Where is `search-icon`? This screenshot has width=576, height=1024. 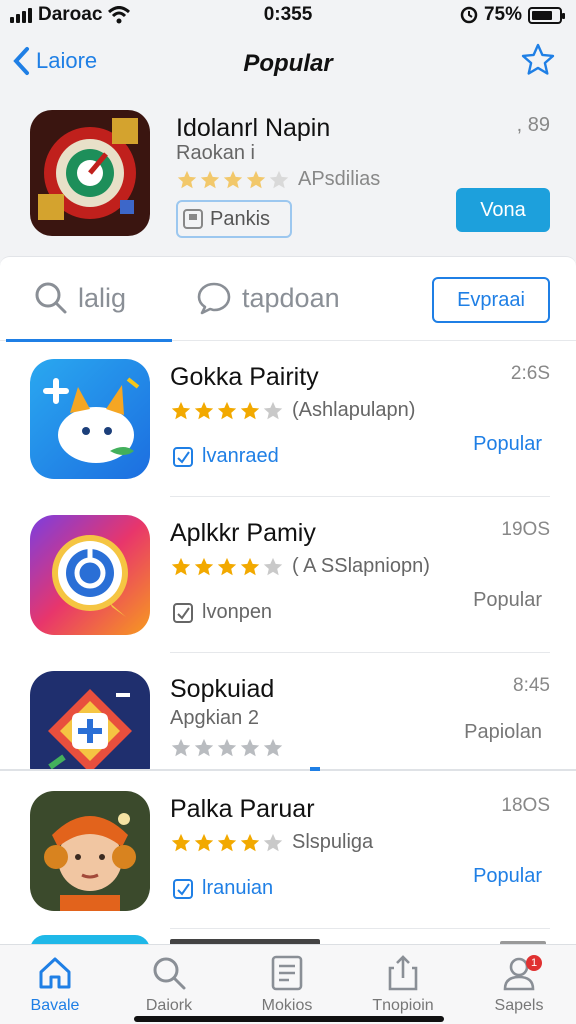 search-icon is located at coordinates (169, 973).